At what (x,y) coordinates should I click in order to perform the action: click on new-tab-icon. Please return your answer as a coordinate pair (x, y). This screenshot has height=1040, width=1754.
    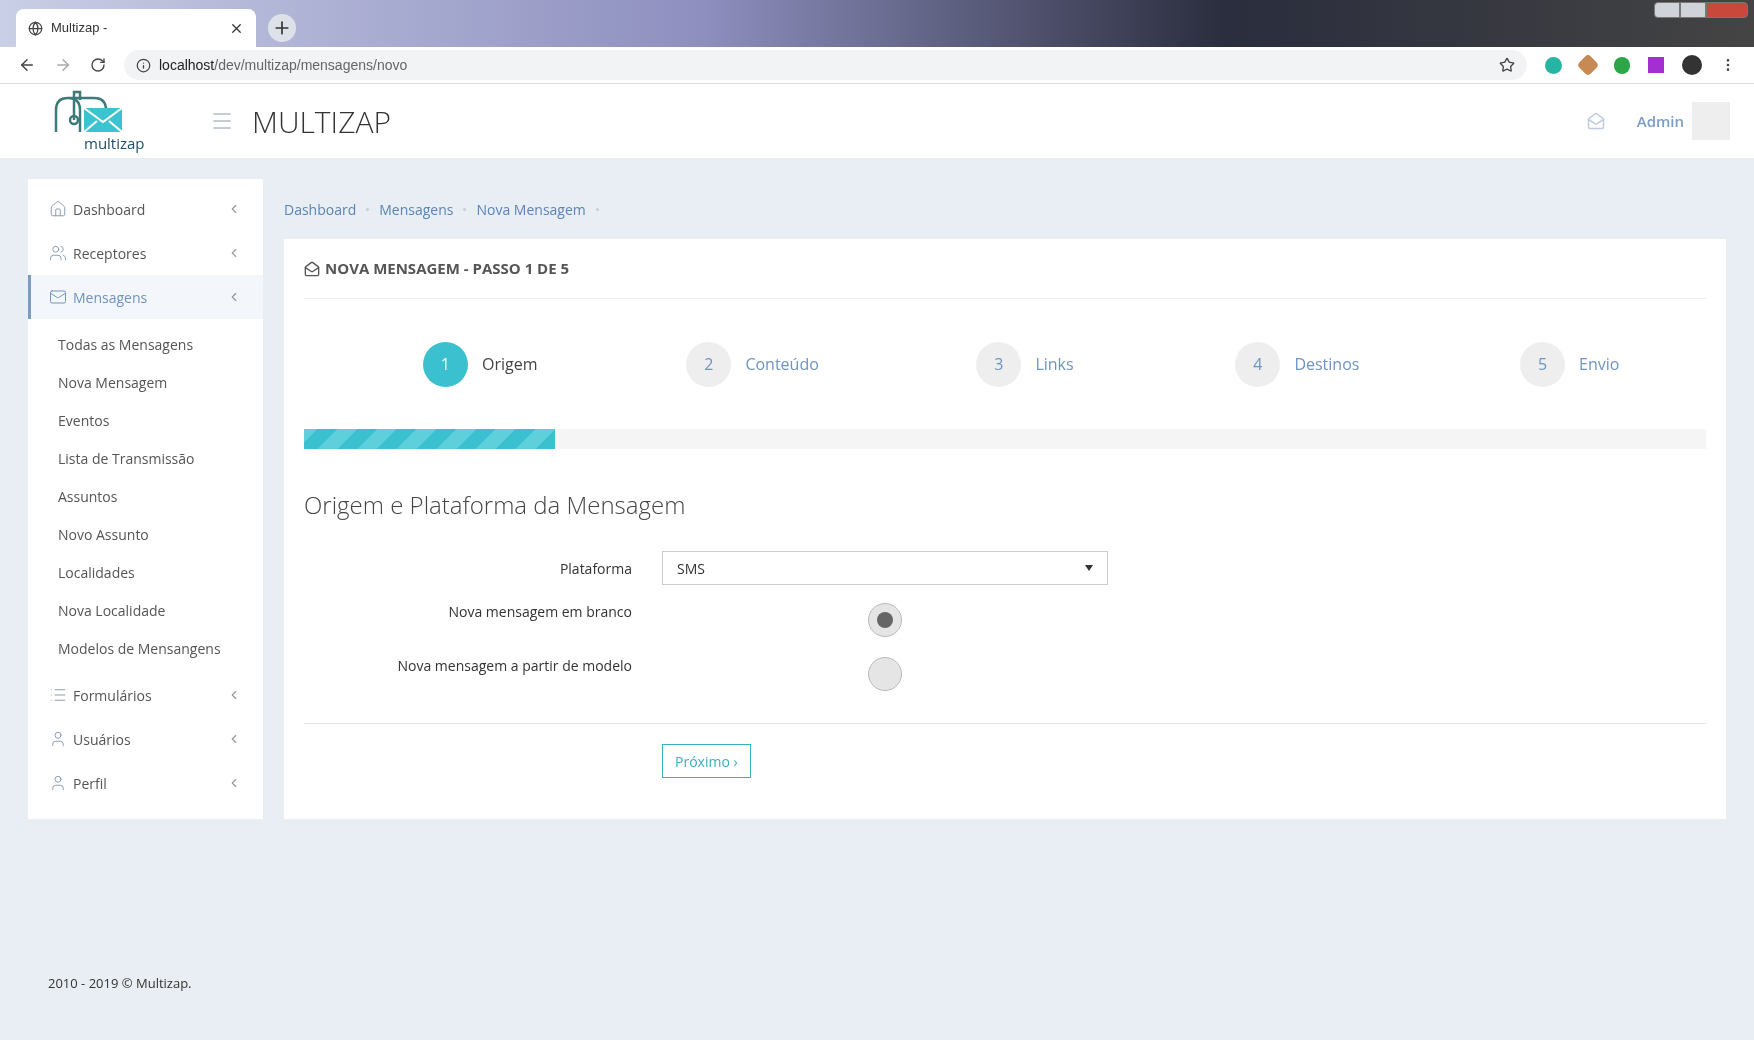
    Looking at the image, I should click on (282, 28).